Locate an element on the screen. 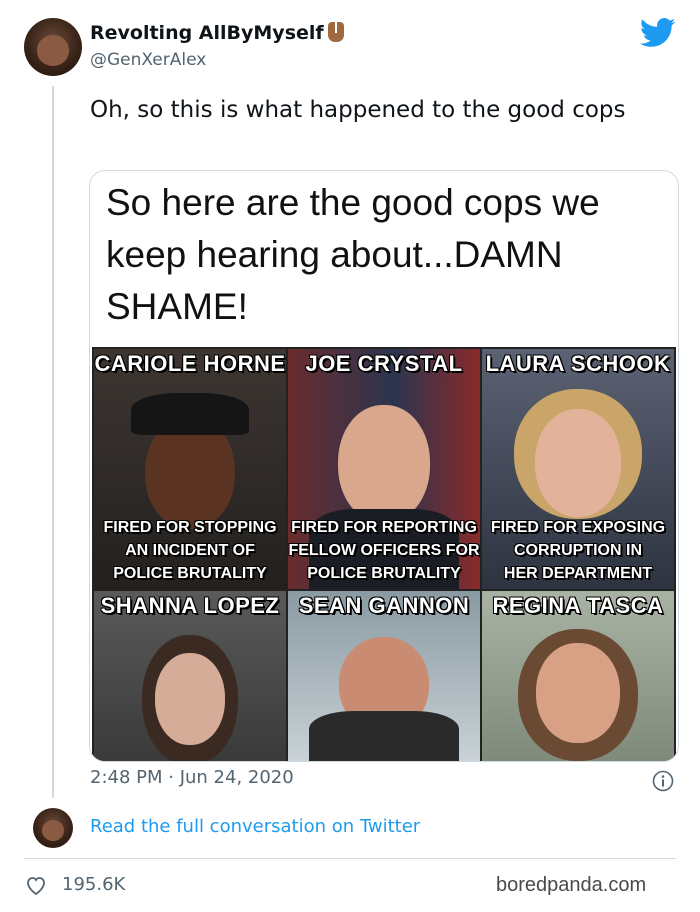 This screenshot has width=700, height=912. boredpanda-watermark: boredpanda.com is located at coordinates (571, 885).